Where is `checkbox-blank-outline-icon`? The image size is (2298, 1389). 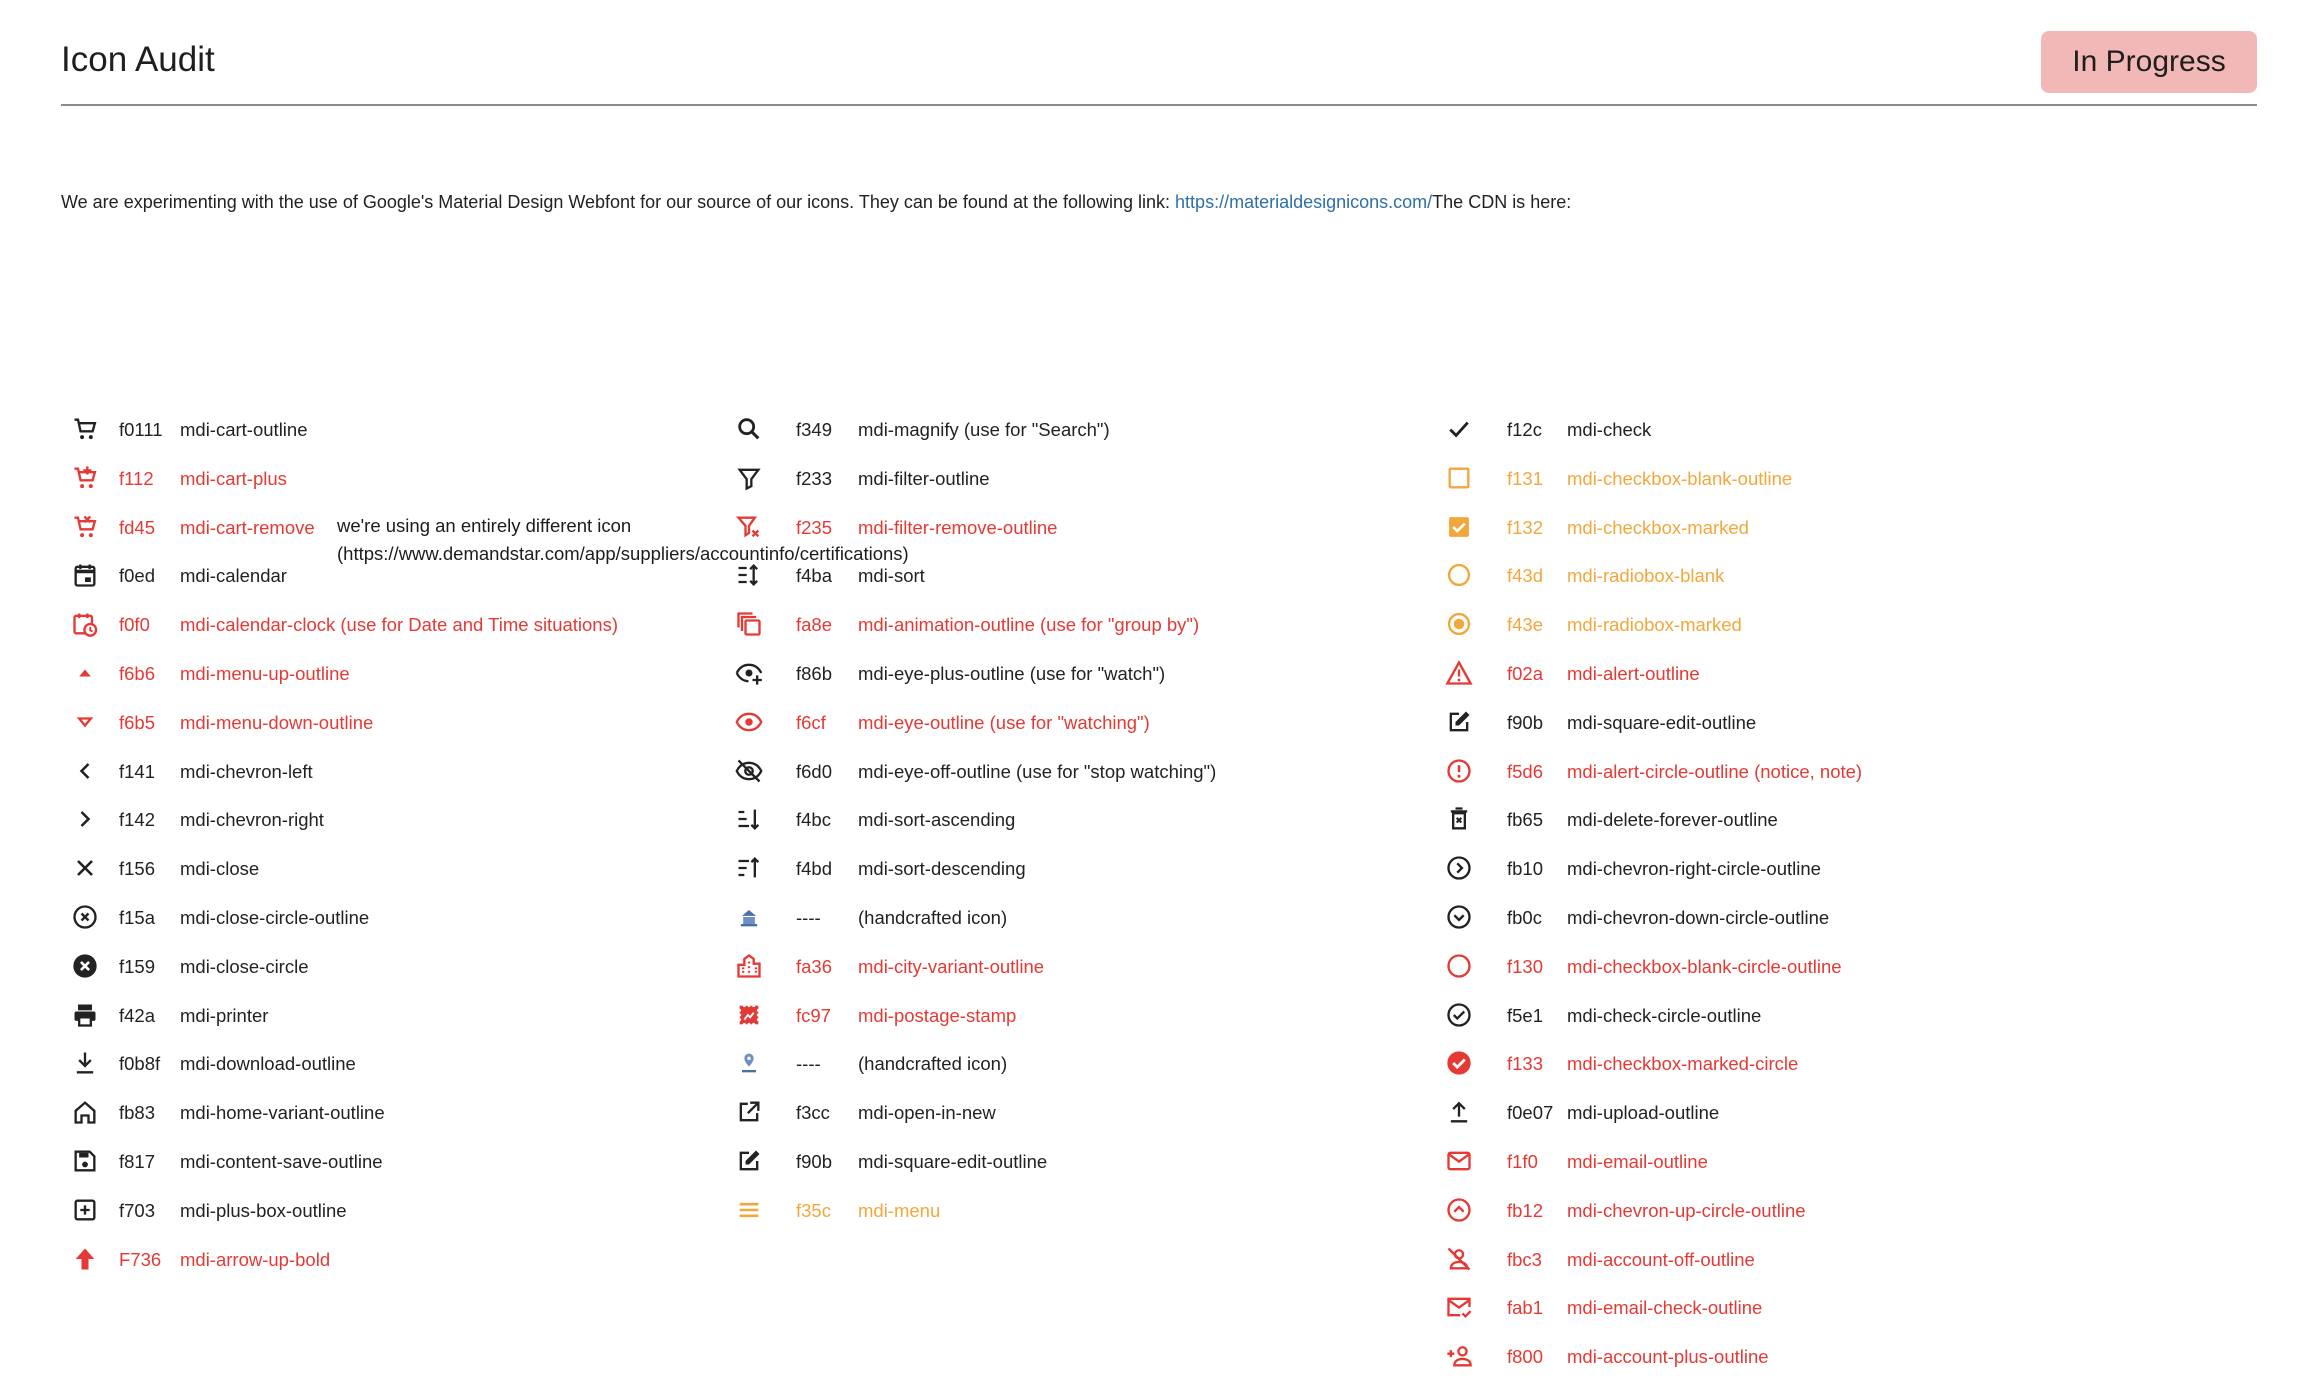 checkbox-blank-outline-icon is located at coordinates (1459, 478).